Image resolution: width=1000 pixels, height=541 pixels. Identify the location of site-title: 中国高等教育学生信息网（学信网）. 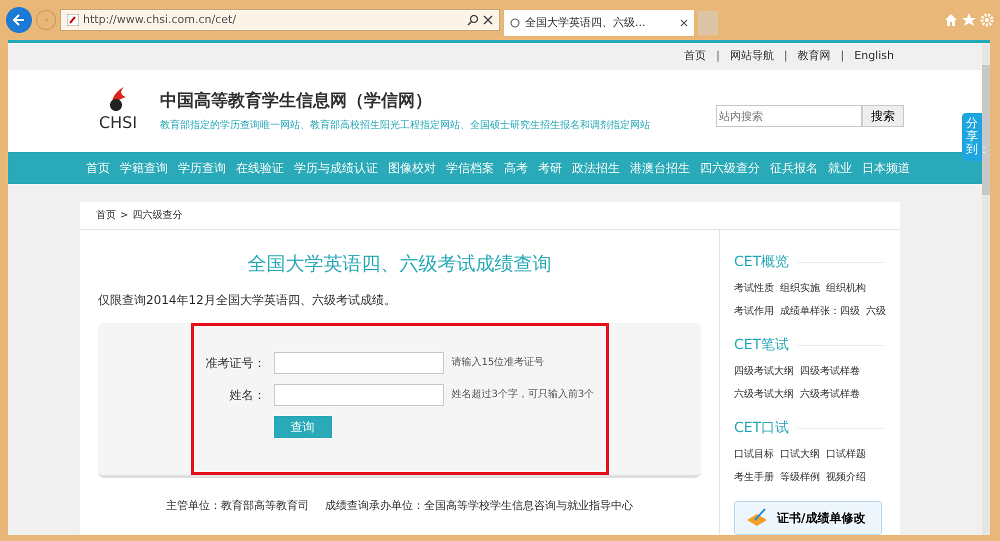
(296, 101).